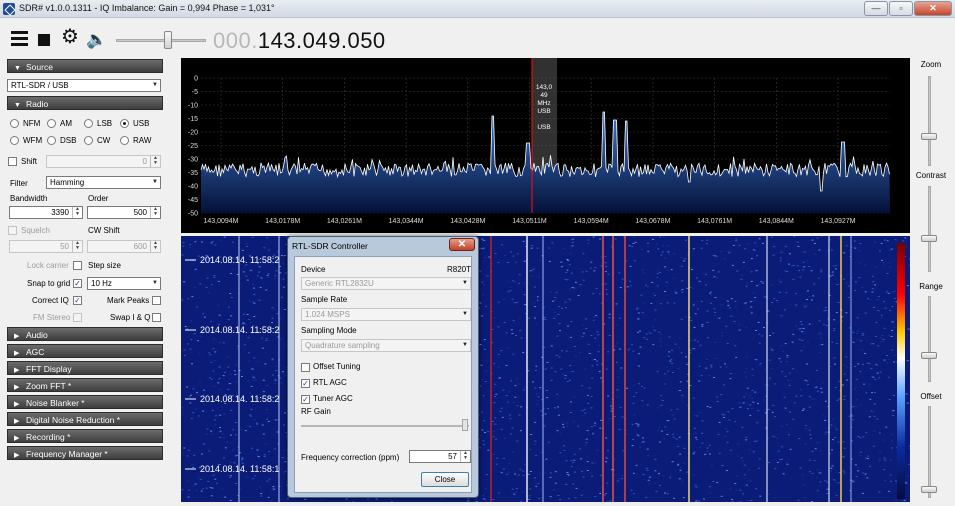 This screenshot has width=955, height=506. I want to click on order-input: 500 ▲ ▼, so click(124, 212).